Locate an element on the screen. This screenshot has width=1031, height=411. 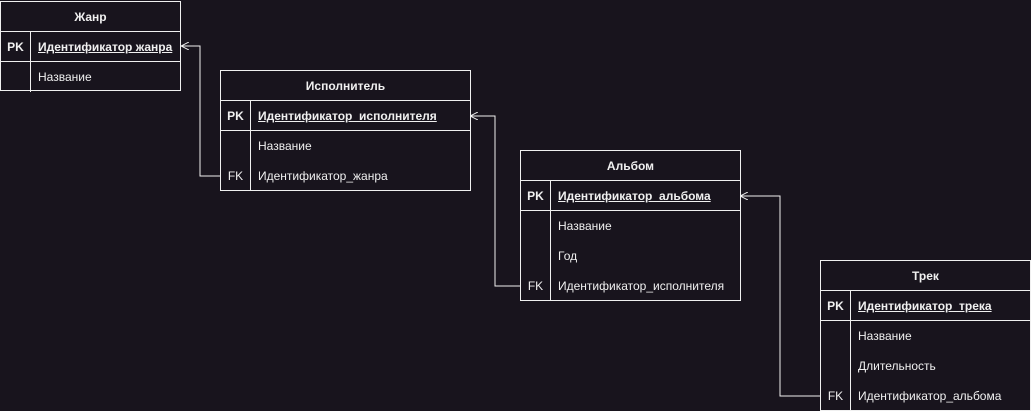
field-name: Идентификатор_исполнителя is located at coordinates (641, 286).